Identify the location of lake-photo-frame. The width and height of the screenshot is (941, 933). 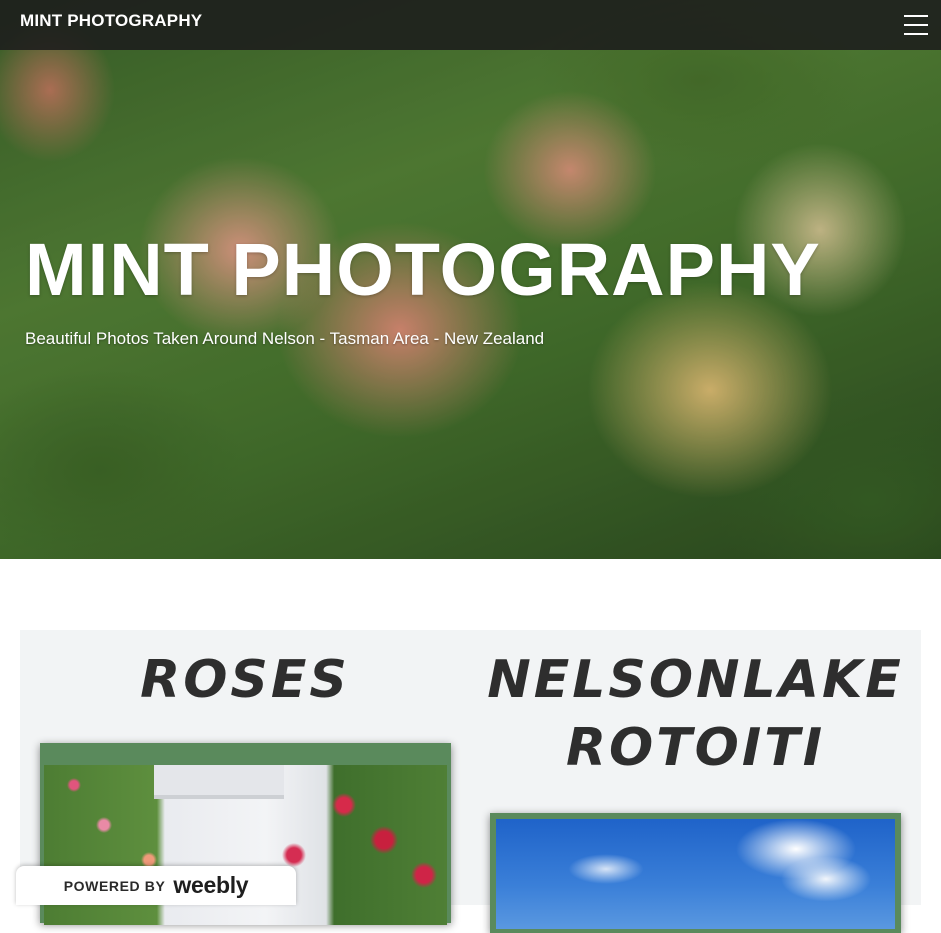
(695, 873).